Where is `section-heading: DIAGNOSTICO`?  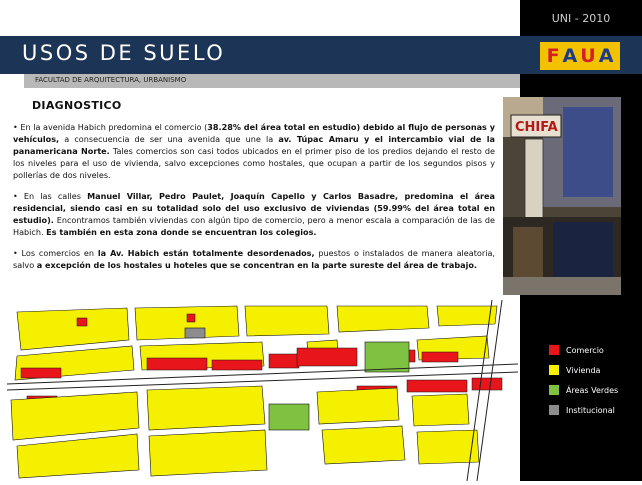
section-heading: DIAGNOSTICO is located at coordinates (77, 105).